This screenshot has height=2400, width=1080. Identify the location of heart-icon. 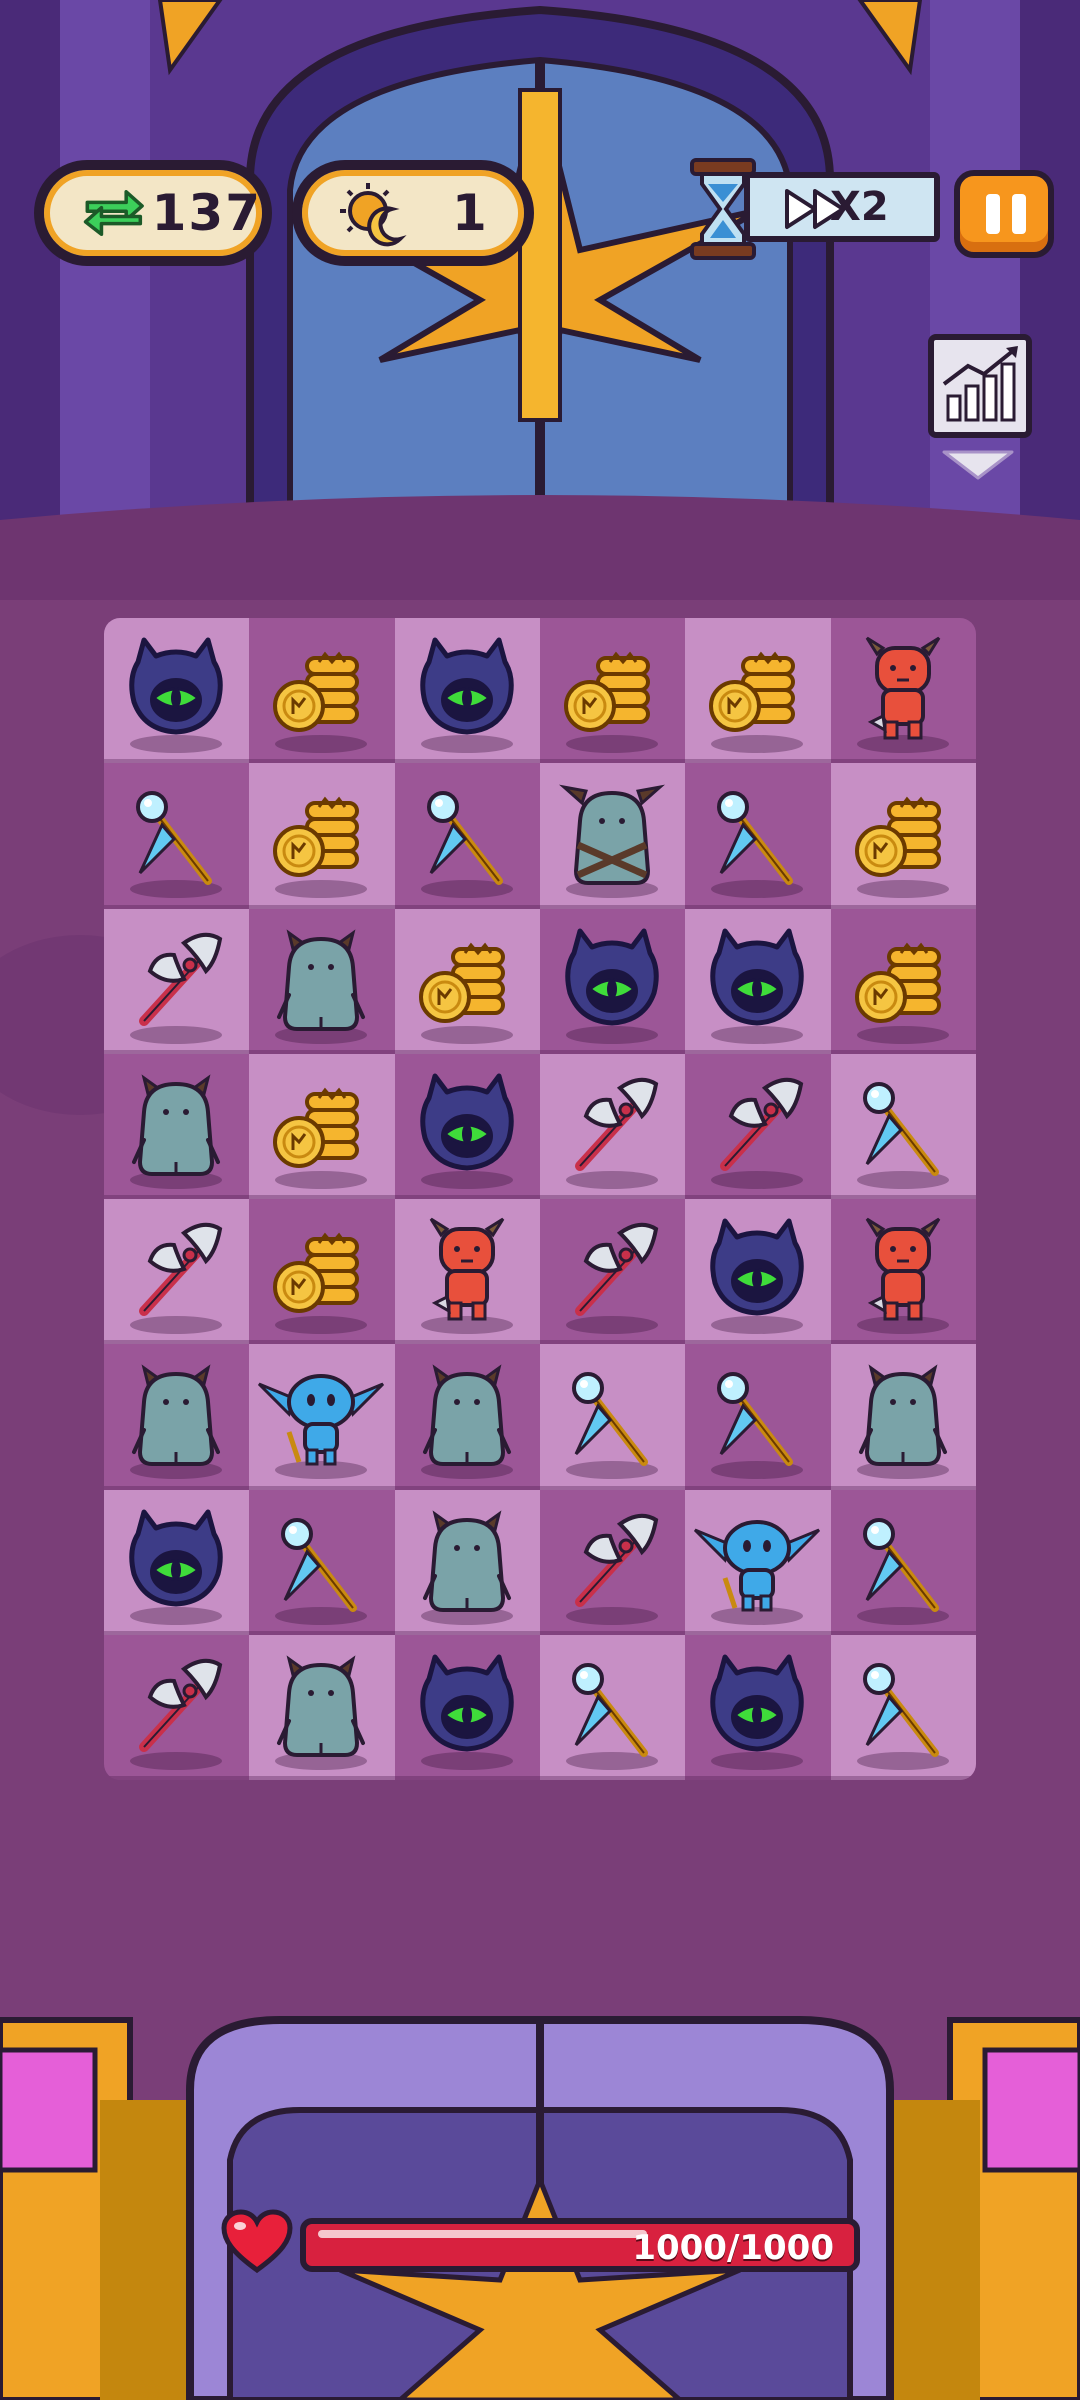
(257, 2241).